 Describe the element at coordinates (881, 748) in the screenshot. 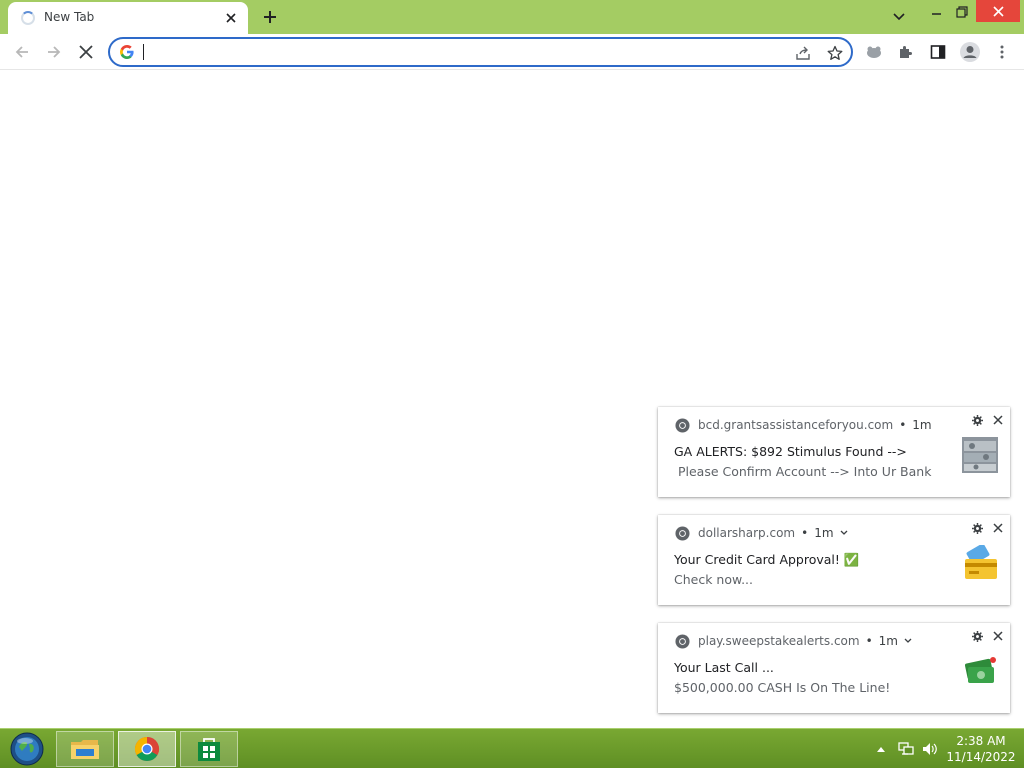

I see `show-hidden-icons-icon` at that location.